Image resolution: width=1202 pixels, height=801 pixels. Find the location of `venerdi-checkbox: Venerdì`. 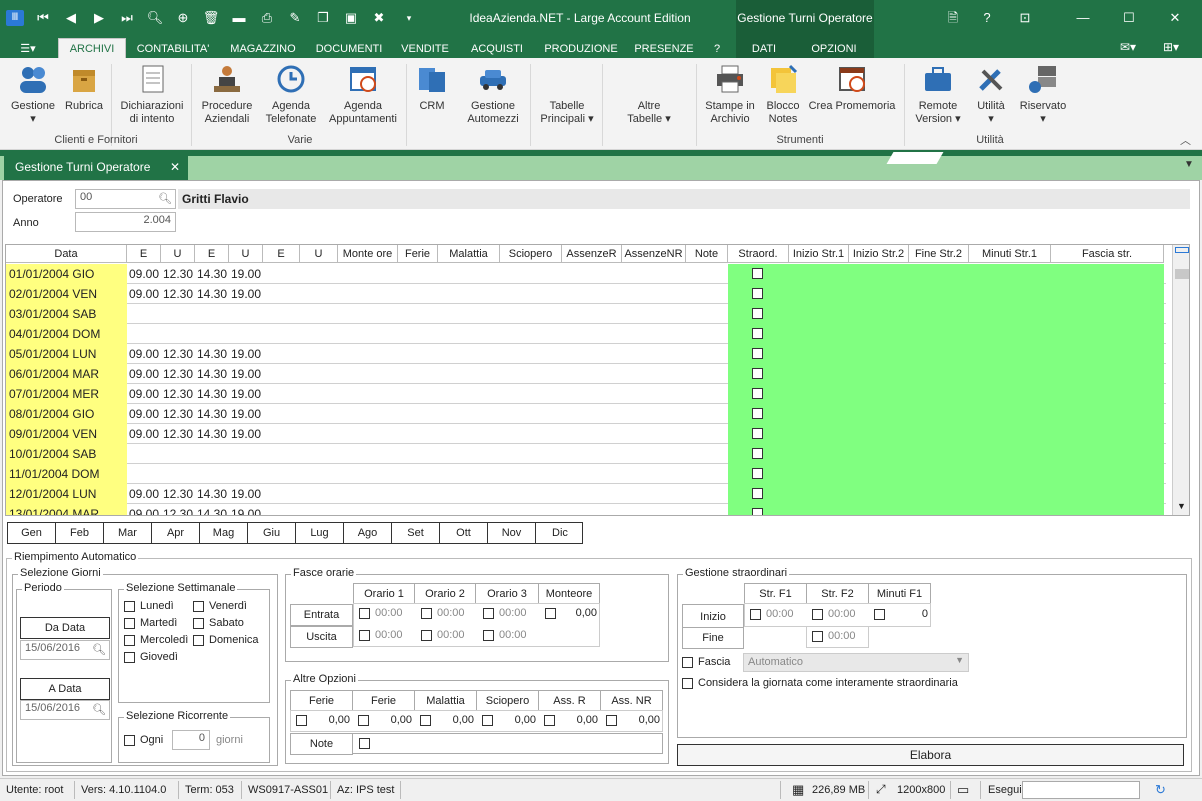

venerdi-checkbox: Venerdì is located at coordinates (220, 606).